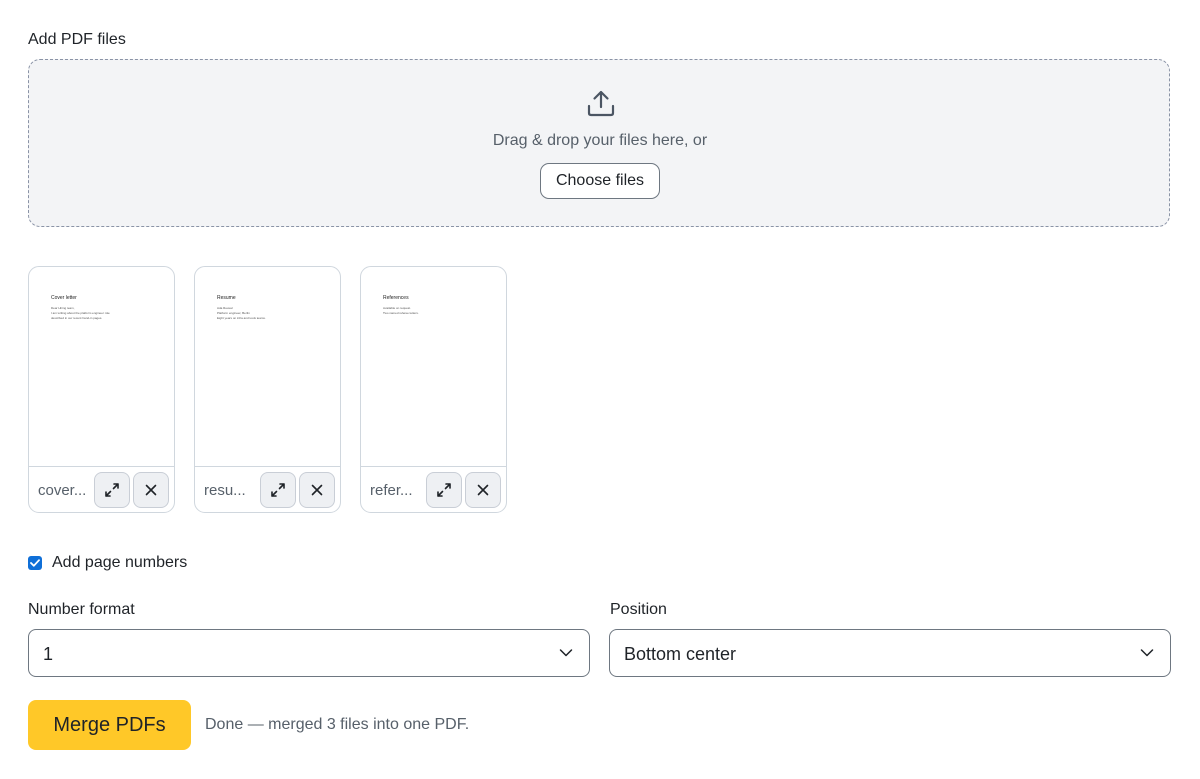 Image resolution: width=1200 pixels, height=779 pixels. Describe the element at coordinates (64, 298) in the screenshot. I see `thumbnail-title: Cover letter` at that location.